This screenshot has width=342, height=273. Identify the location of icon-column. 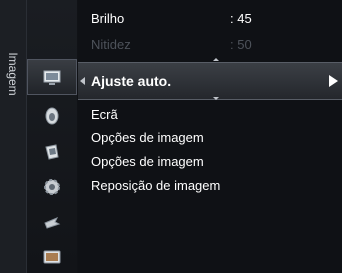
(52, 136).